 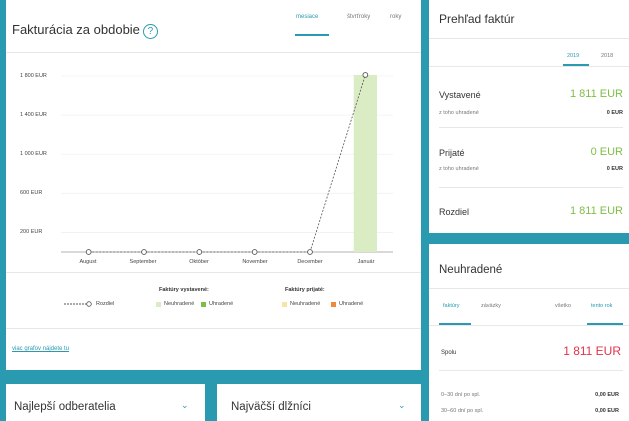 I want to click on tab-all: všetko, so click(x=563, y=306).